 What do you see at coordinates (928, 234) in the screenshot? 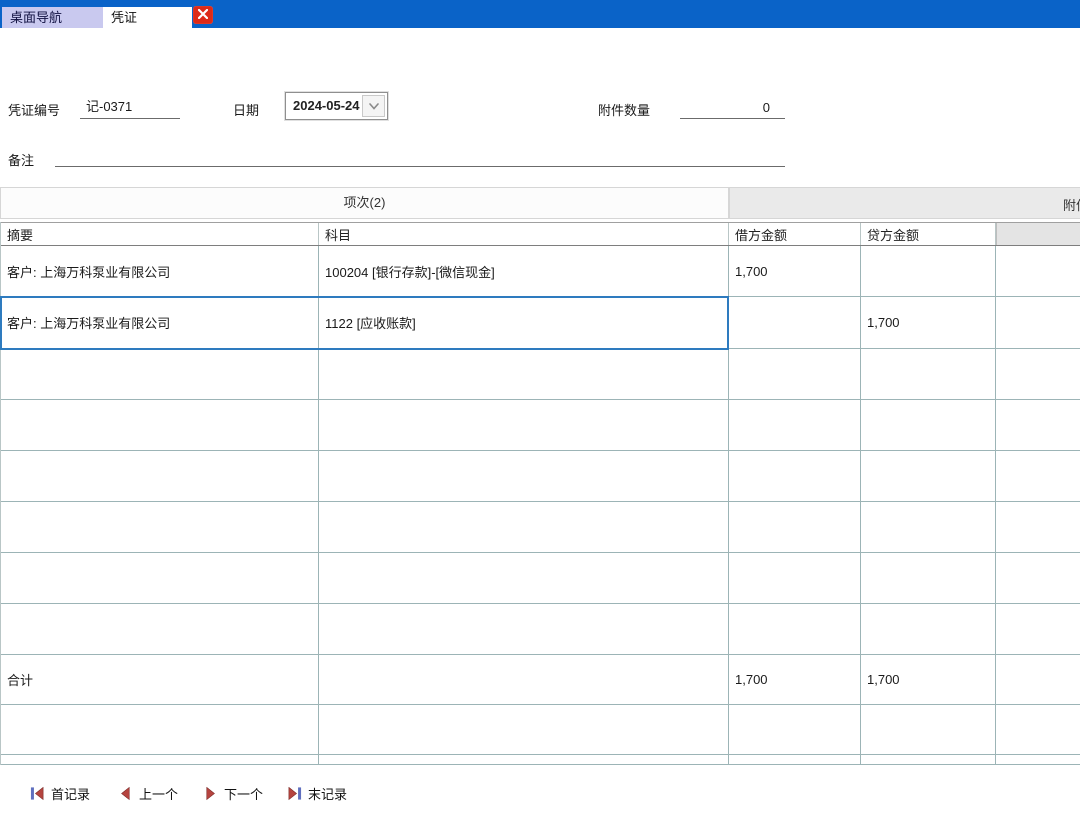
I see `column-header-credit: 贷方金额` at bounding box center [928, 234].